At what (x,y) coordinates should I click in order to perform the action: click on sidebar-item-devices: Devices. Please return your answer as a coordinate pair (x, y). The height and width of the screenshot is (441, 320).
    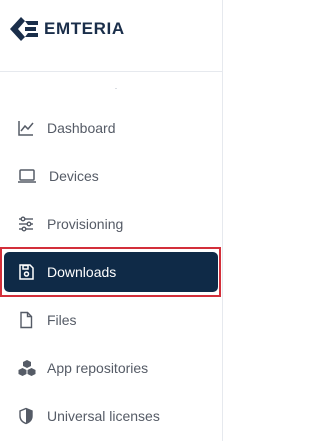
    Looking at the image, I should click on (111, 176).